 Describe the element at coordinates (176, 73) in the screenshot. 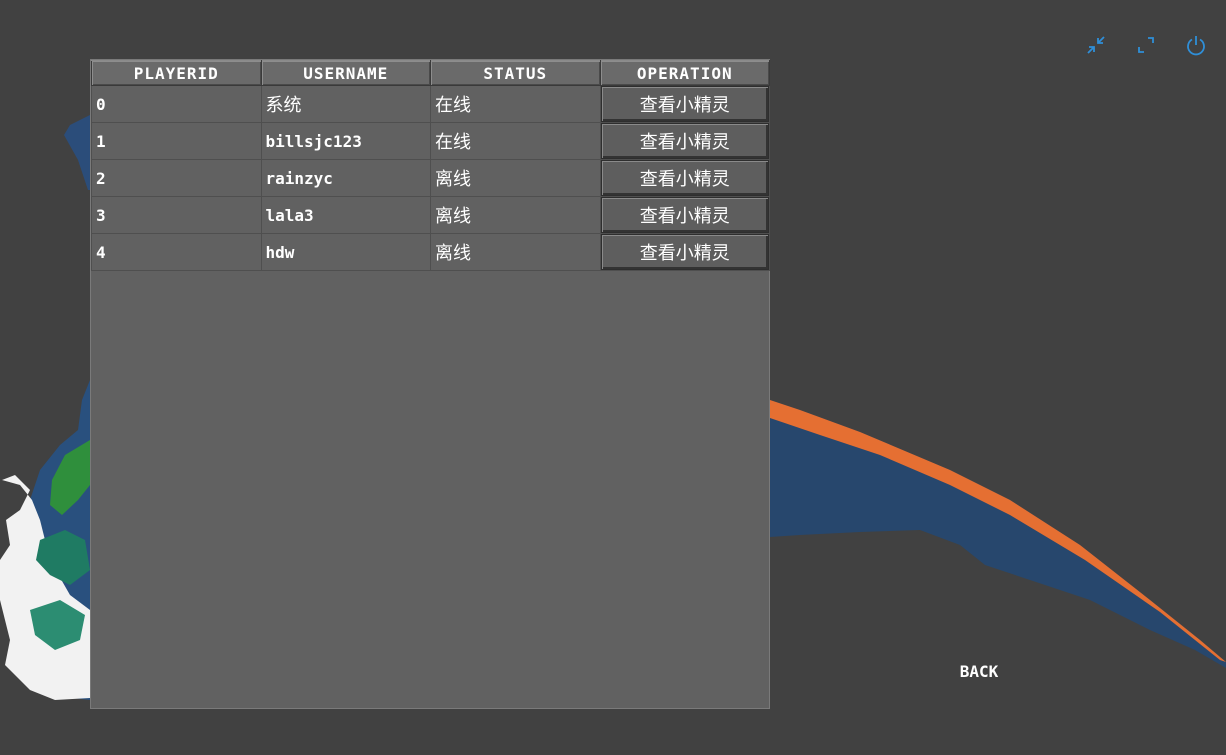

I see `column-header-playerid: PLAYERID` at that location.